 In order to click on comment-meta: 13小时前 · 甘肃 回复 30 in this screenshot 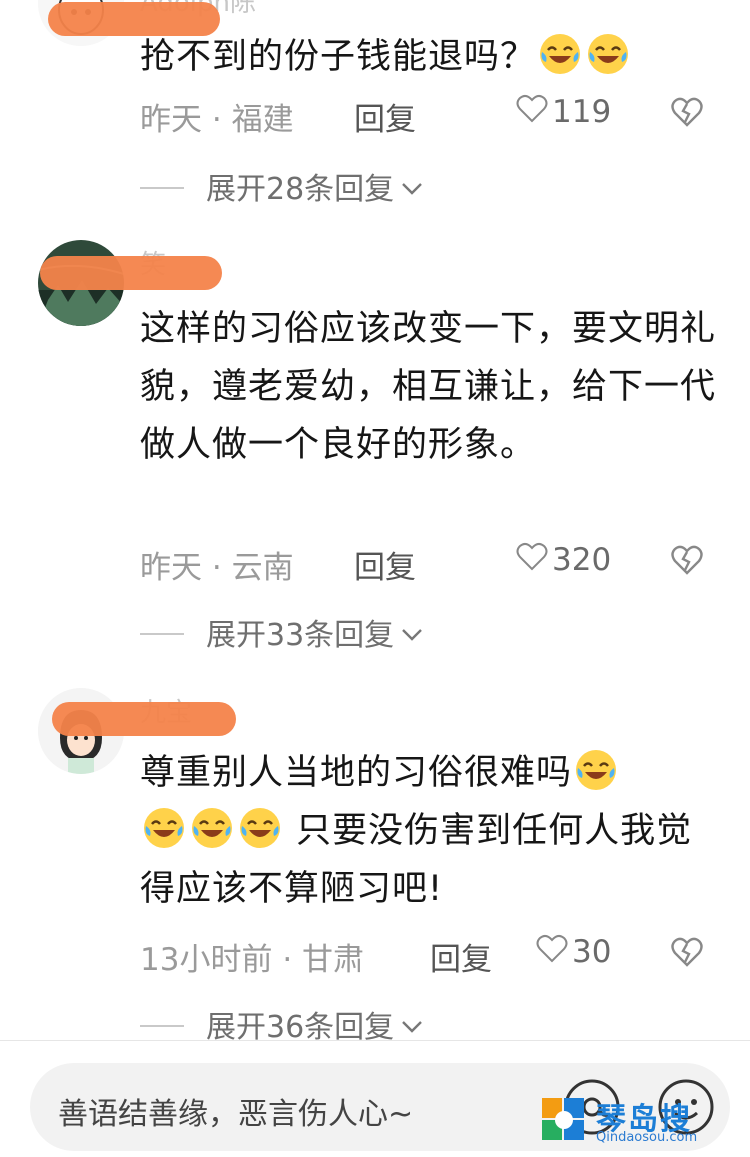, I will do `click(430, 956)`.